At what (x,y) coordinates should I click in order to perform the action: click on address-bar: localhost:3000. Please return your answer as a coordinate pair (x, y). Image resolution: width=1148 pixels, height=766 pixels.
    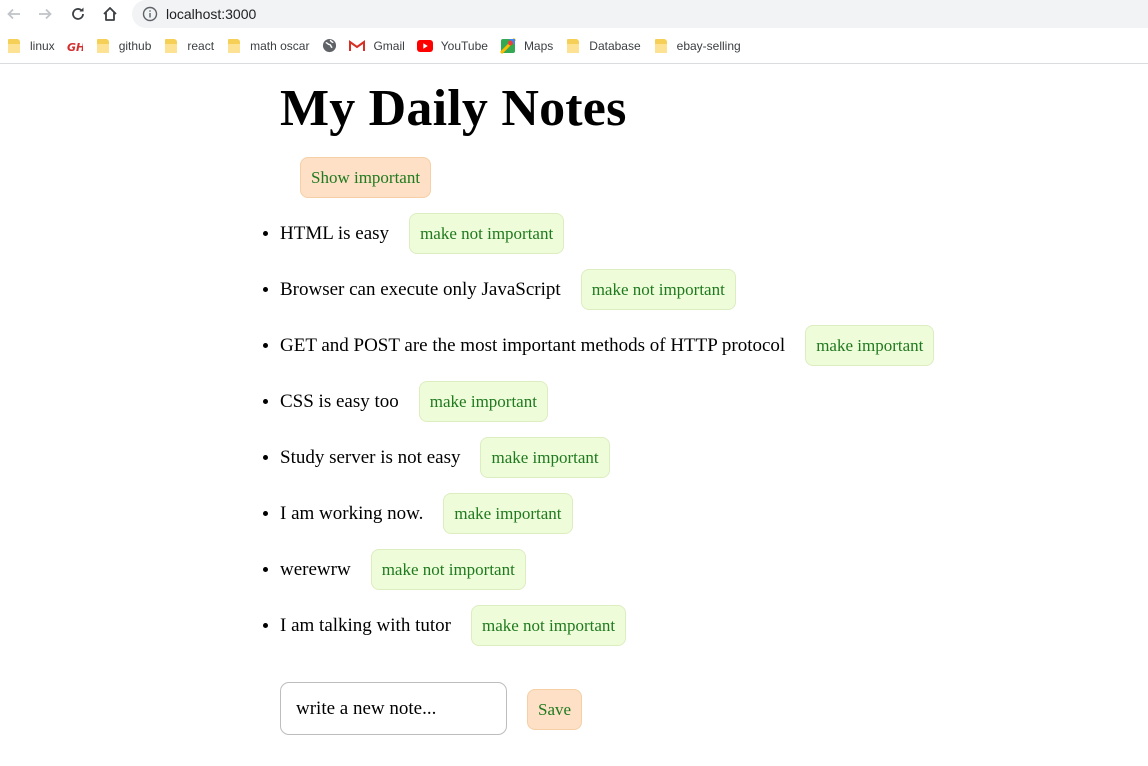
    Looking at the image, I should click on (640, 14).